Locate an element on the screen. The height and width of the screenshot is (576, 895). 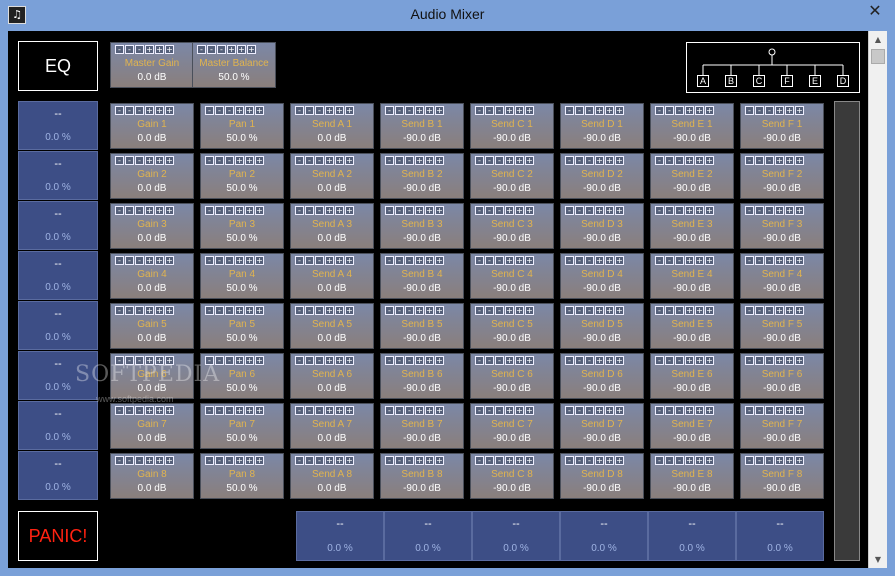
channel-2-control-2: - - - + + + Pan 2 50.0 % is located at coordinates (242, 176).